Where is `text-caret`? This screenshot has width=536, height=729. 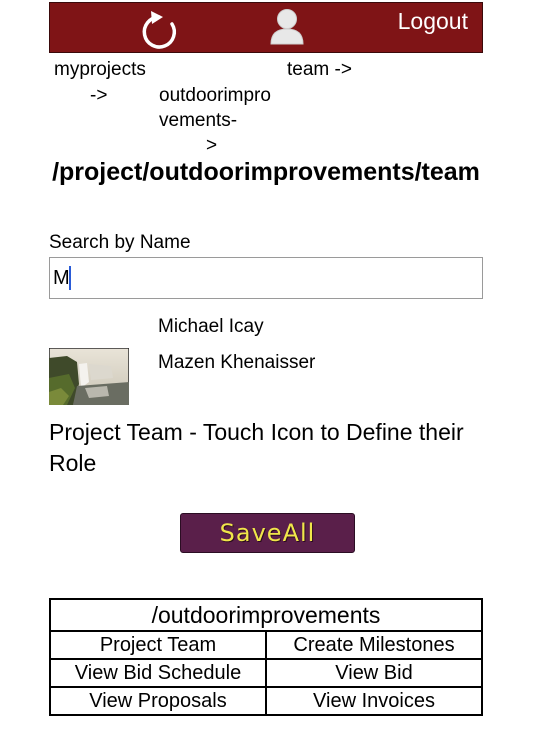 text-caret is located at coordinates (70, 278).